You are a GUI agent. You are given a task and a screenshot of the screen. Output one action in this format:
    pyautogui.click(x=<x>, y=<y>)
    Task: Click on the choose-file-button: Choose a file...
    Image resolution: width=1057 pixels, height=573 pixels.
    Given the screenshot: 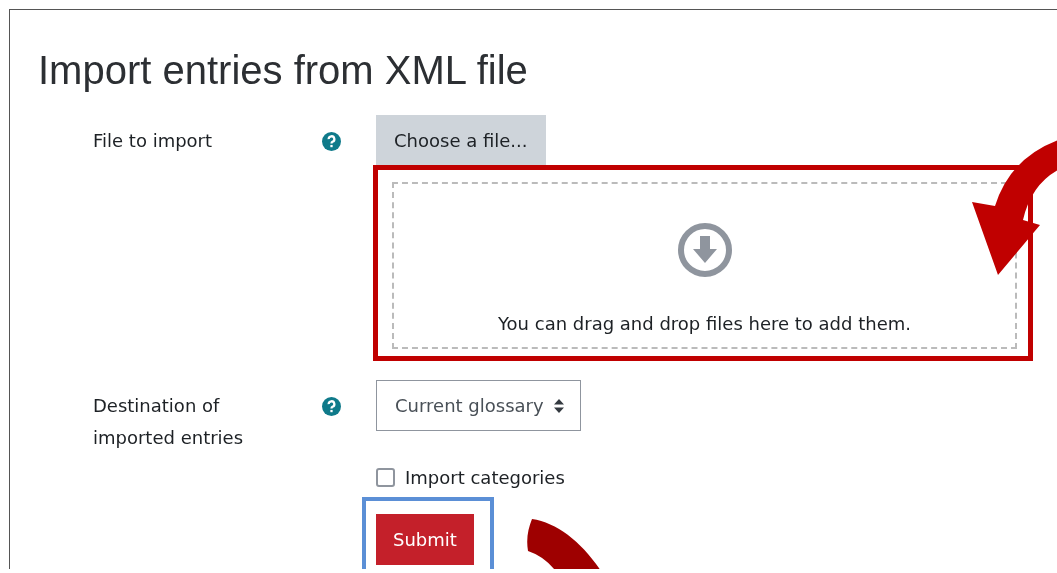 What is the action you would take?
    pyautogui.click(x=461, y=140)
    